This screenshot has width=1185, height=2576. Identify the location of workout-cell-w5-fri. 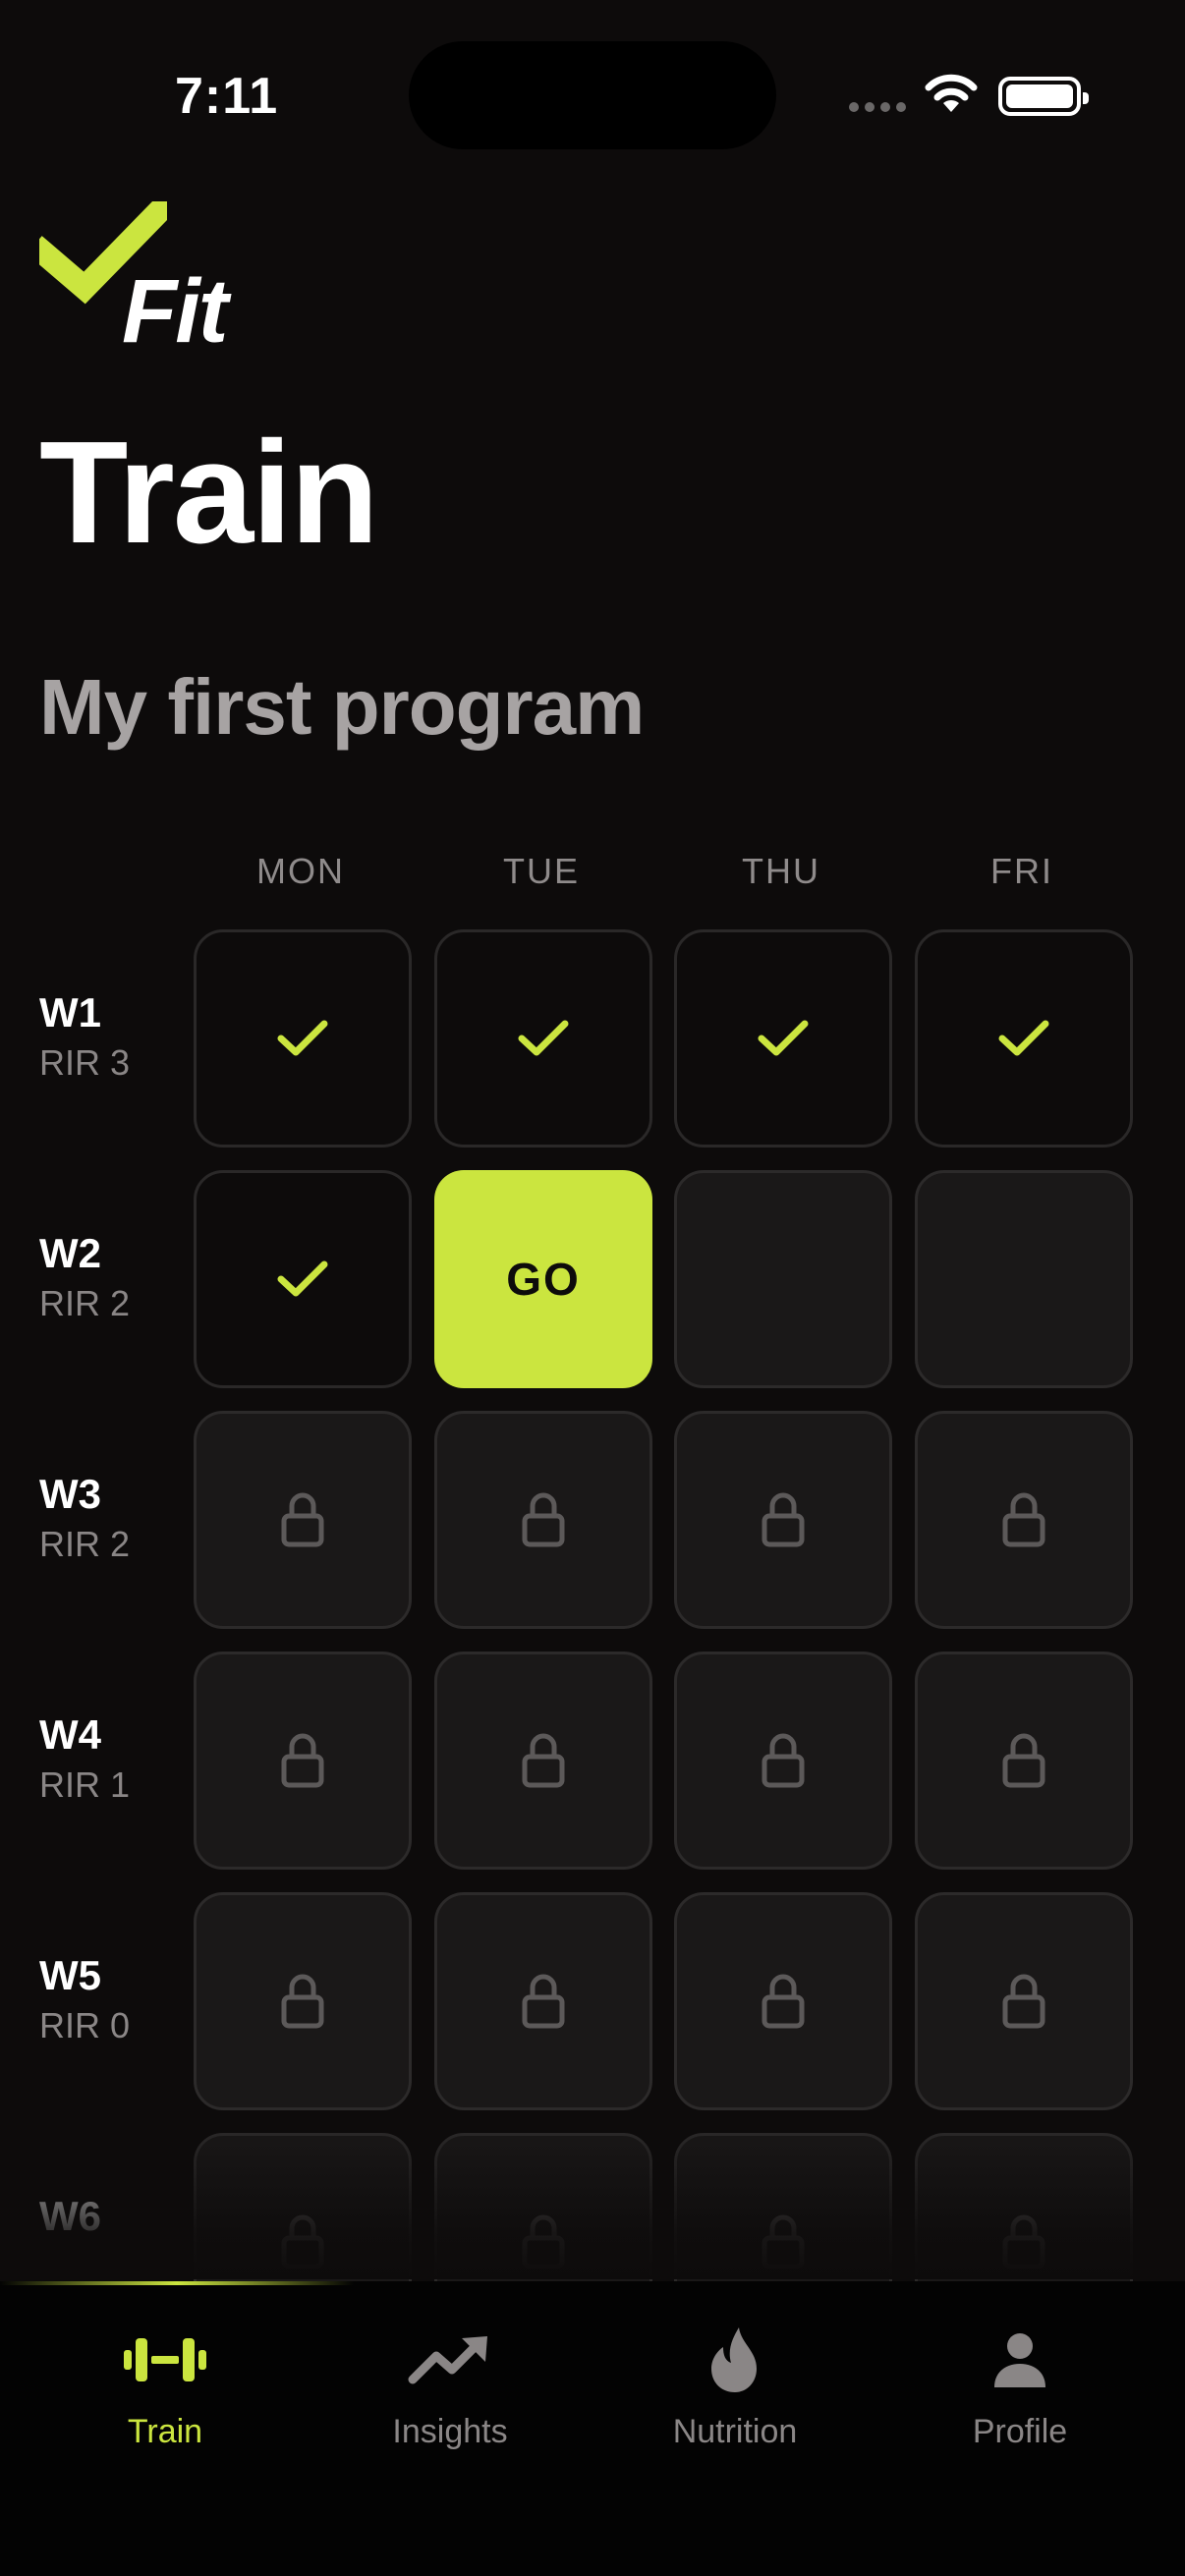
(1024, 2001).